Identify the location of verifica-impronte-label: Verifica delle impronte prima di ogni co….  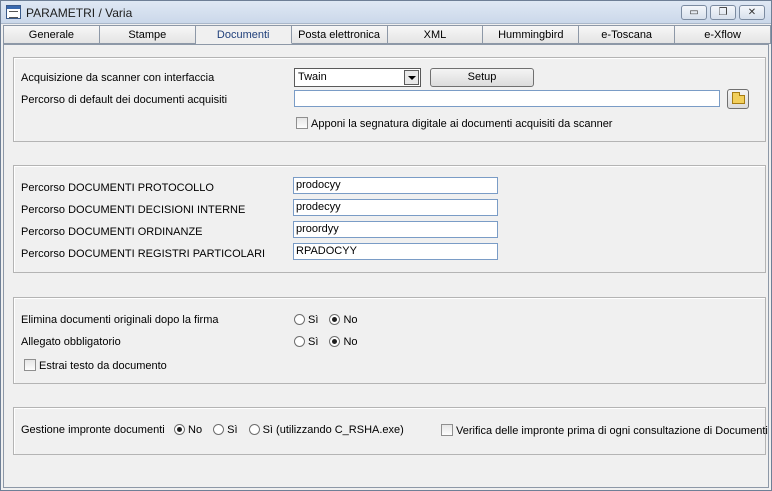
(612, 431).